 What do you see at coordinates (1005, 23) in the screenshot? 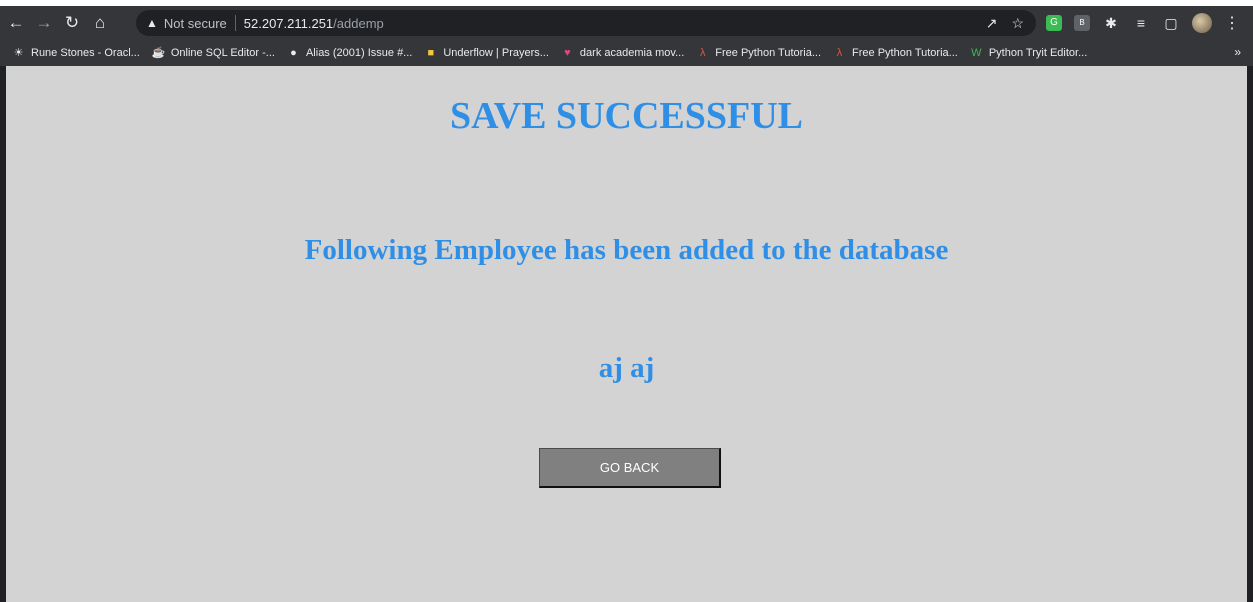
I see `address-bar-actions: ↗ ☆` at bounding box center [1005, 23].